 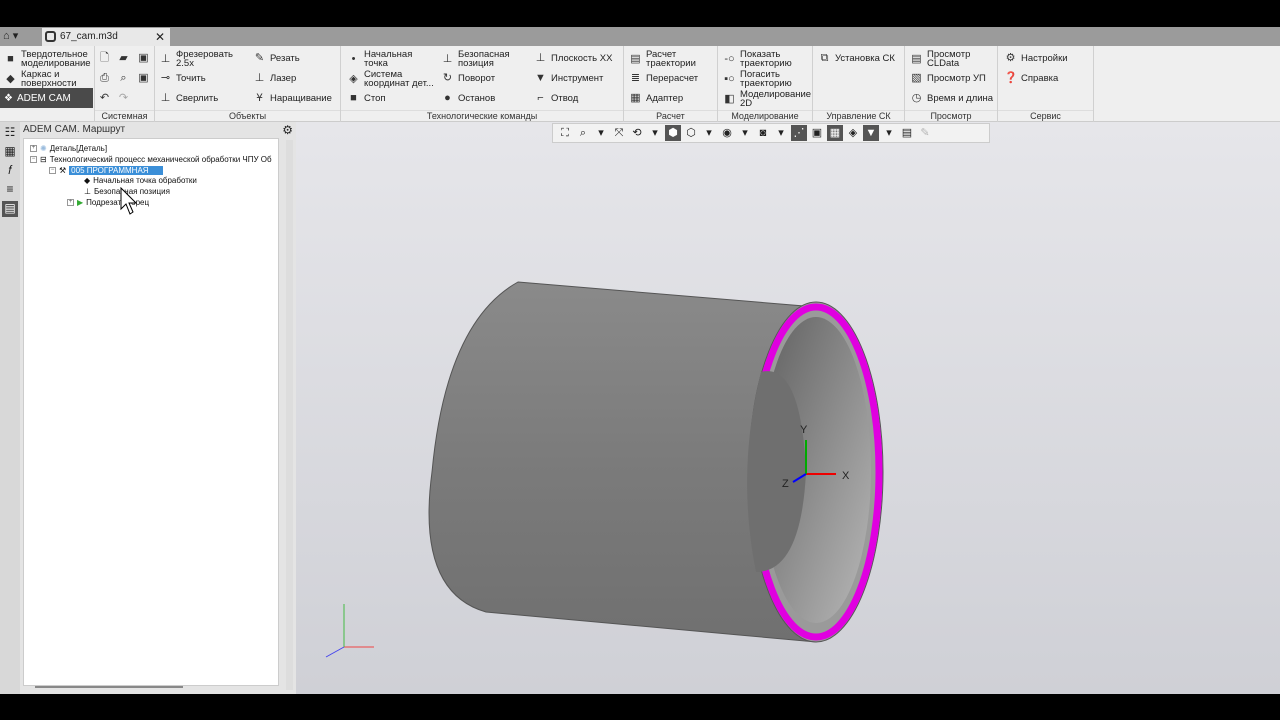 What do you see at coordinates (106, 170) in the screenshot?
I see `tree-node-operation: − ⚒ 005 ПРОГРАММНАЯ` at bounding box center [106, 170].